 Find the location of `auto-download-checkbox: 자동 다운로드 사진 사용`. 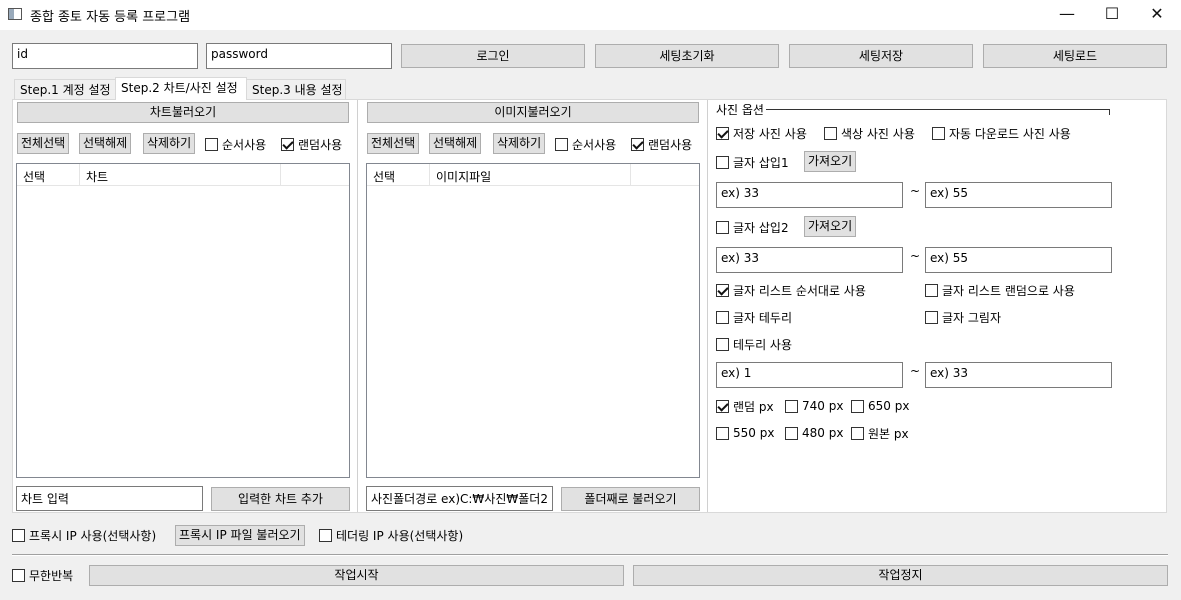

auto-download-checkbox: 자동 다운로드 사진 사용 is located at coordinates (1001, 133).